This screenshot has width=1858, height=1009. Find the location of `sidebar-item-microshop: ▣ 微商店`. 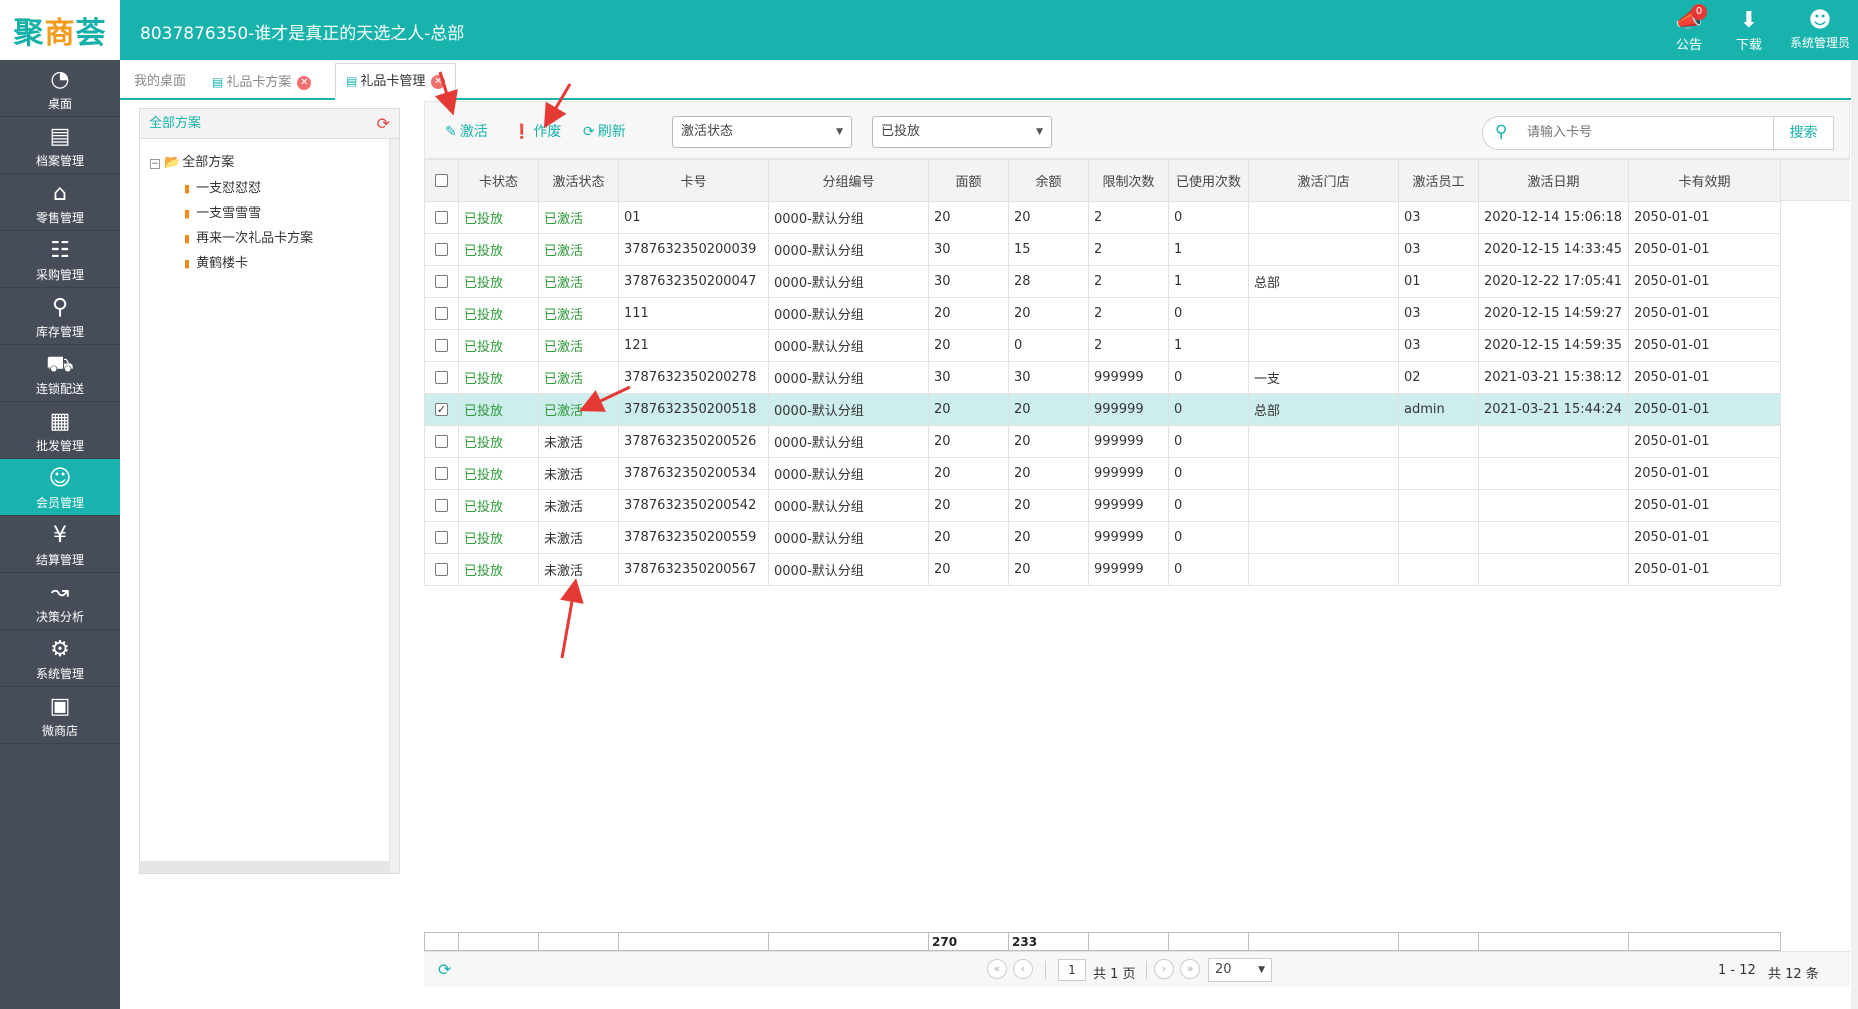

sidebar-item-microshop: ▣ 微商店 is located at coordinates (60, 715).